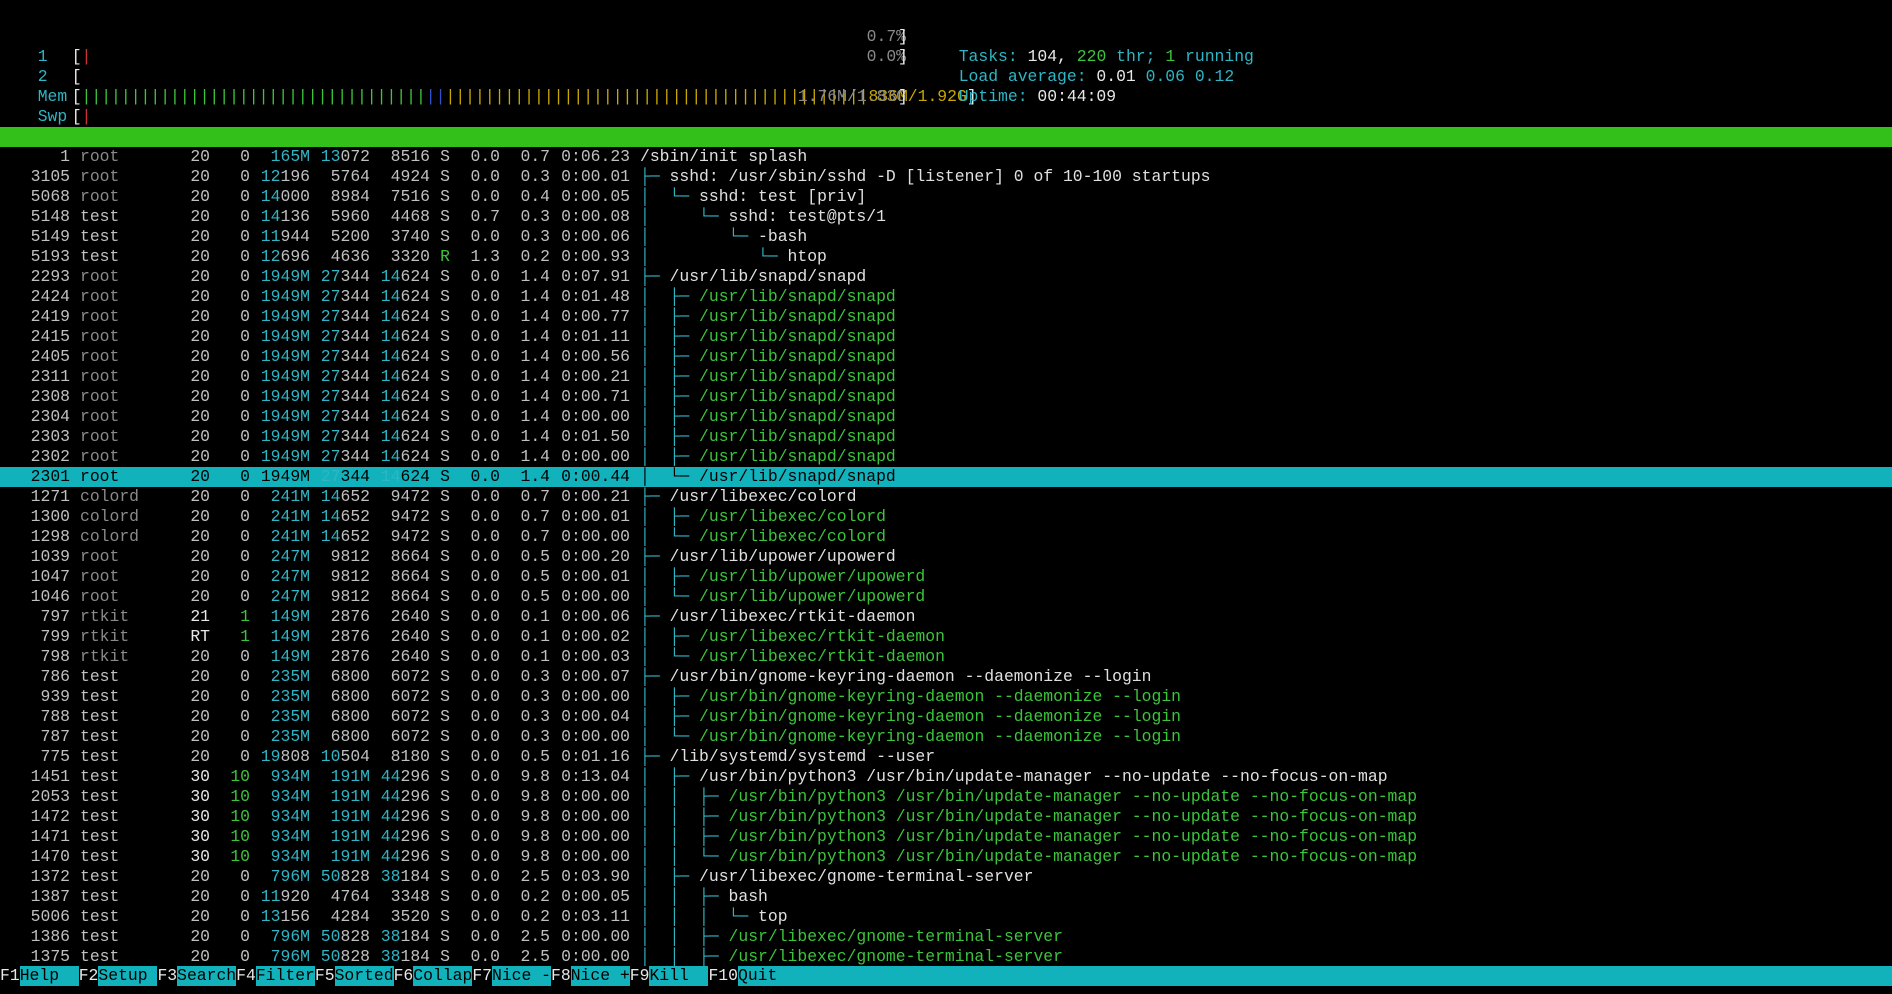 This screenshot has height=994, width=1892. Describe the element at coordinates (88, 976) in the screenshot. I see `fkey-f2: F2` at that location.